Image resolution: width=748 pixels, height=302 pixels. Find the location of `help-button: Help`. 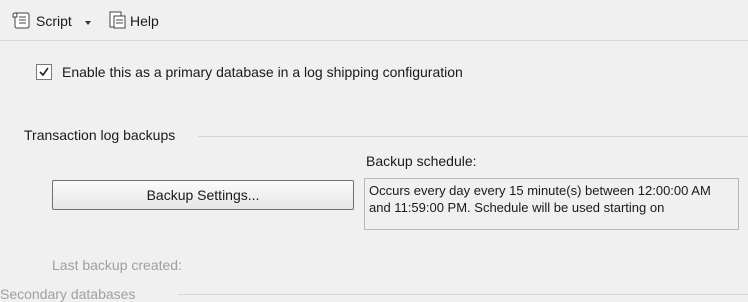

help-button: Help is located at coordinates (133, 21).